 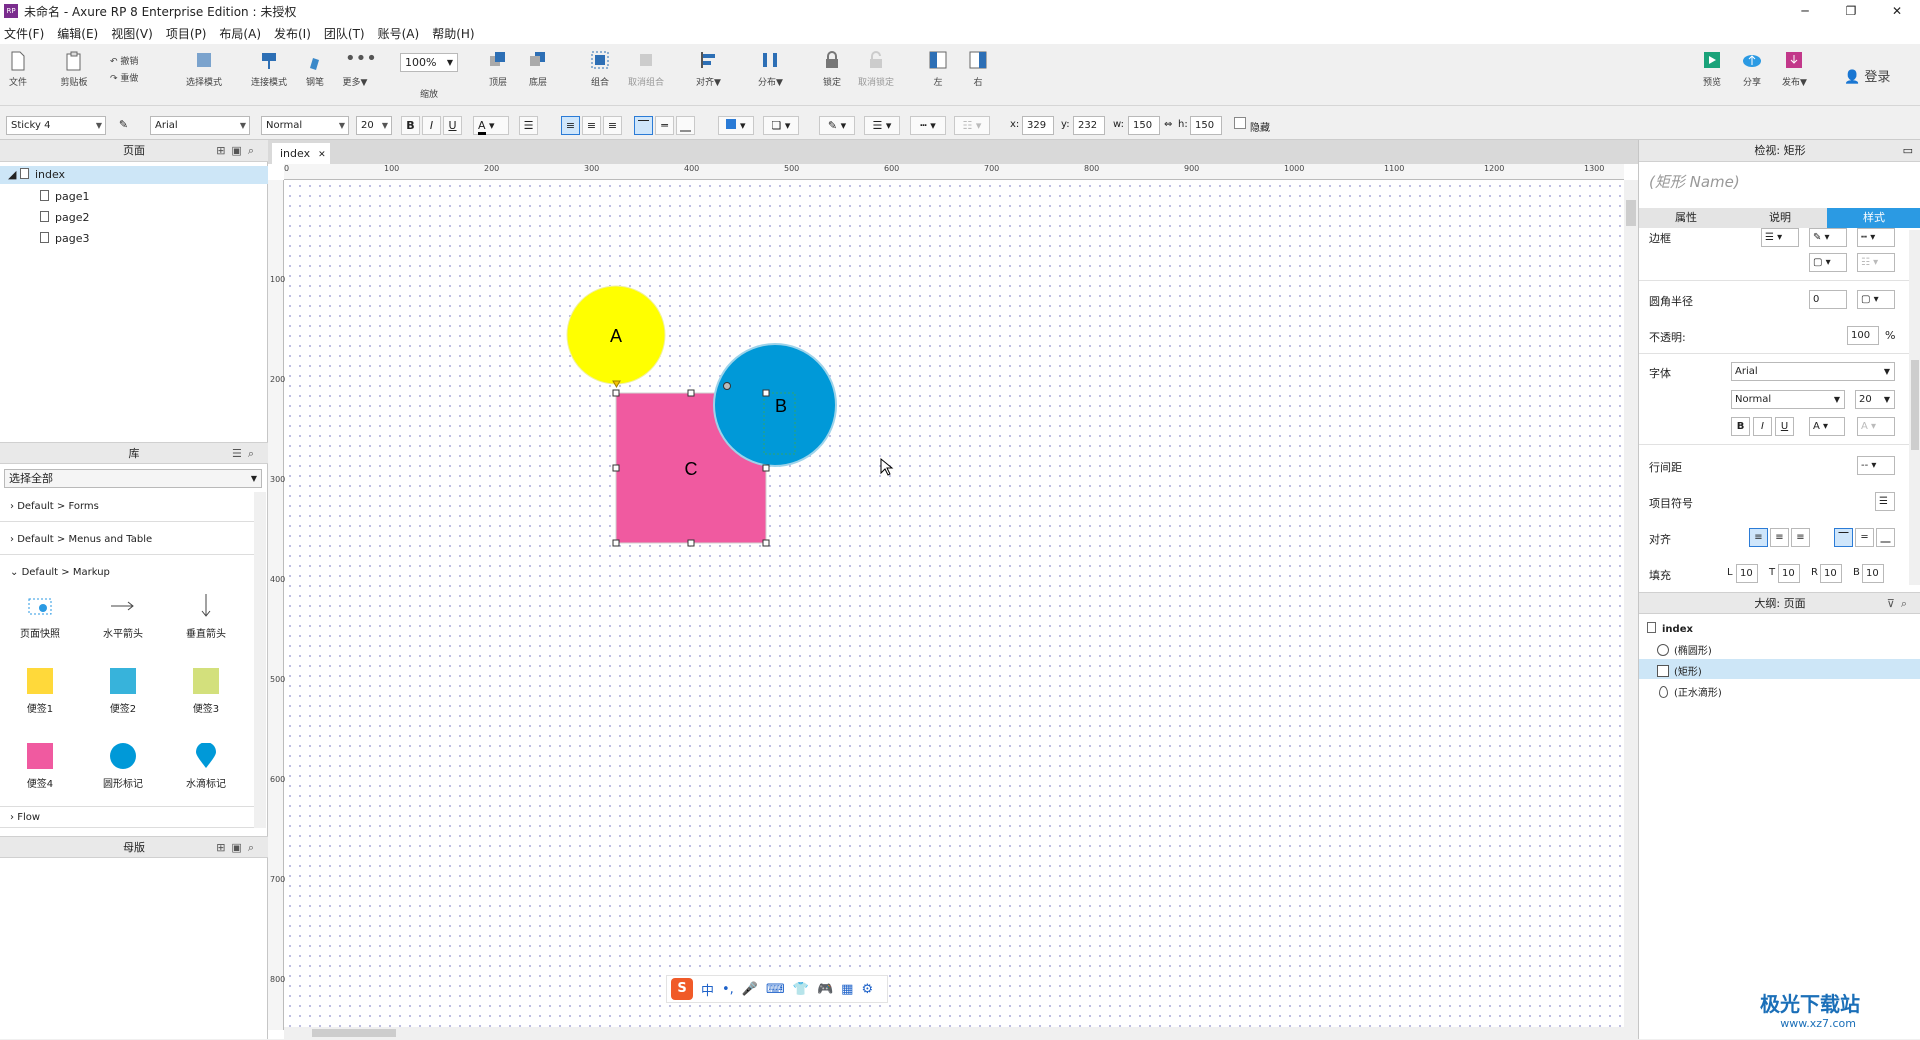 I want to click on apps-grid-icon: ▦, so click(x=847, y=989).